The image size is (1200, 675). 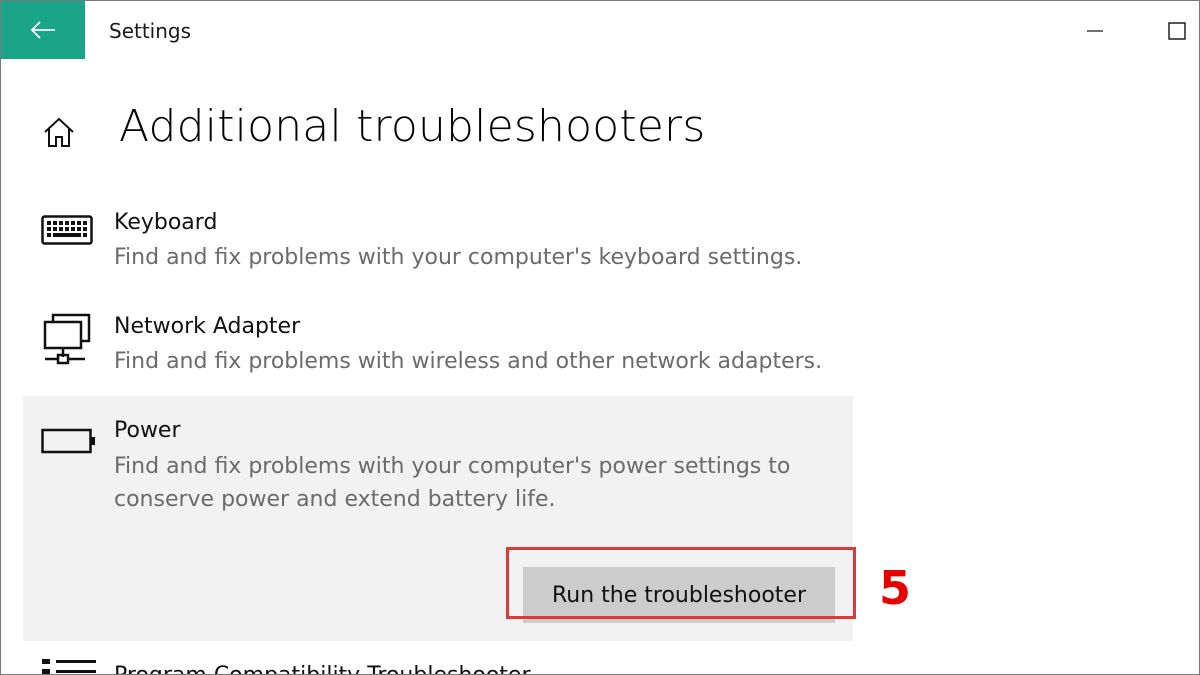 I want to click on keyboard-icon, so click(x=67, y=230).